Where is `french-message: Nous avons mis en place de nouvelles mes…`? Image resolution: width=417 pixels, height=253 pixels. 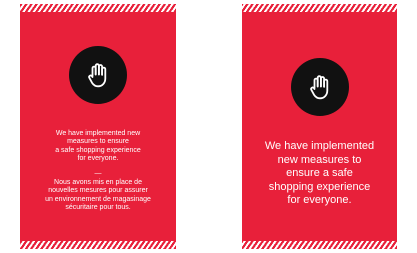 french-message: Nous avons mis en place de nouvelles mes… is located at coordinates (98, 195).